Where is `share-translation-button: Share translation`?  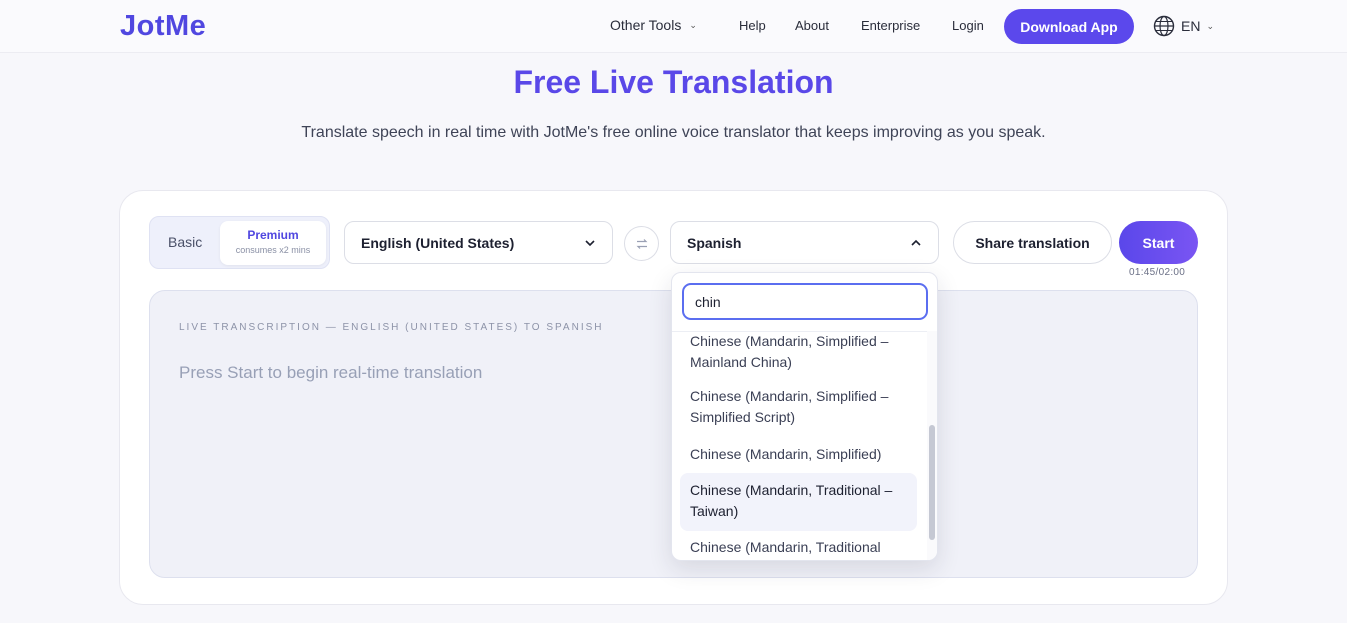 share-translation-button: Share translation is located at coordinates (1032, 242).